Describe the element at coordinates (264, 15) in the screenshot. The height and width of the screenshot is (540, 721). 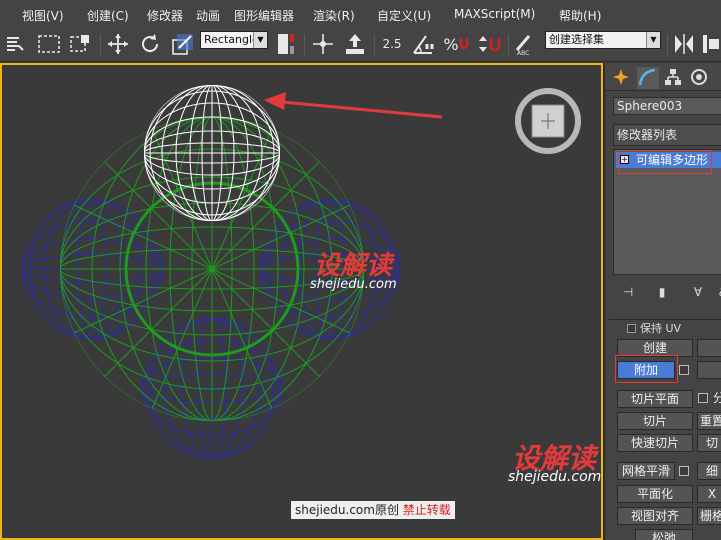
I see `menu-graph-editors: 图形编辑器` at that location.